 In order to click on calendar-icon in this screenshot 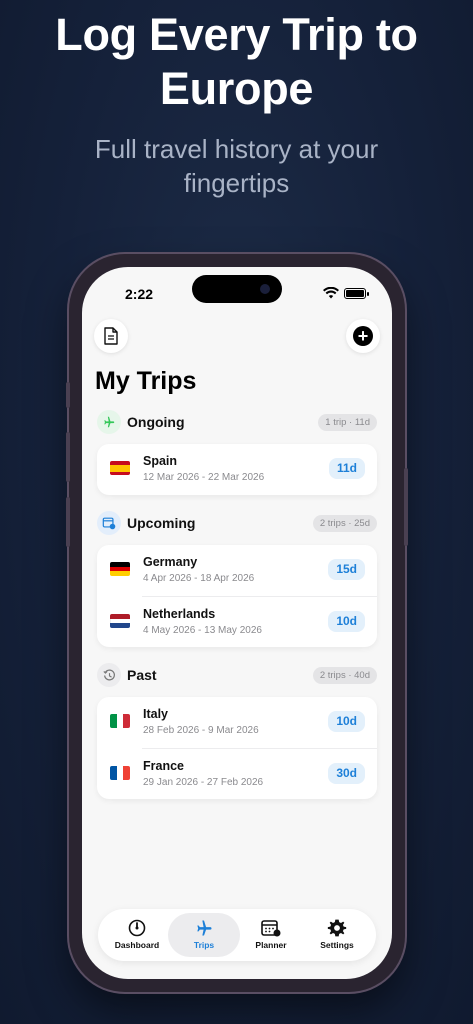, I will do `click(271, 928)`.